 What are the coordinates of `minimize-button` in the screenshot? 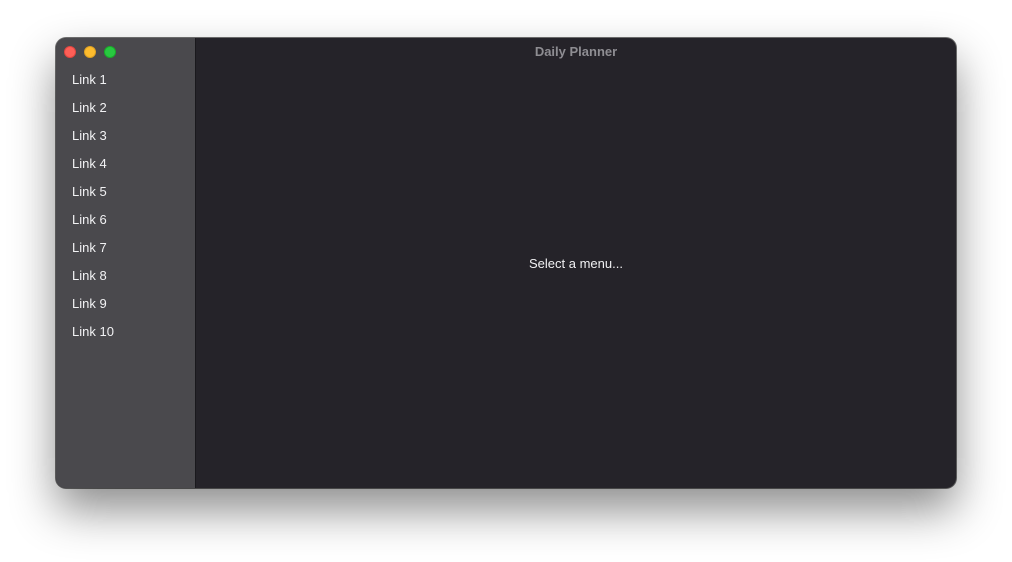 It's located at (90, 52).